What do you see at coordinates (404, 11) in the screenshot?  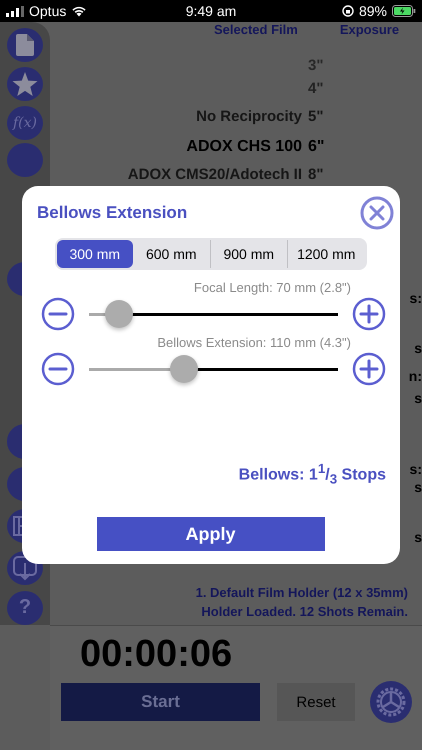 I see `battery-icon` at bounding box center [404, 11].